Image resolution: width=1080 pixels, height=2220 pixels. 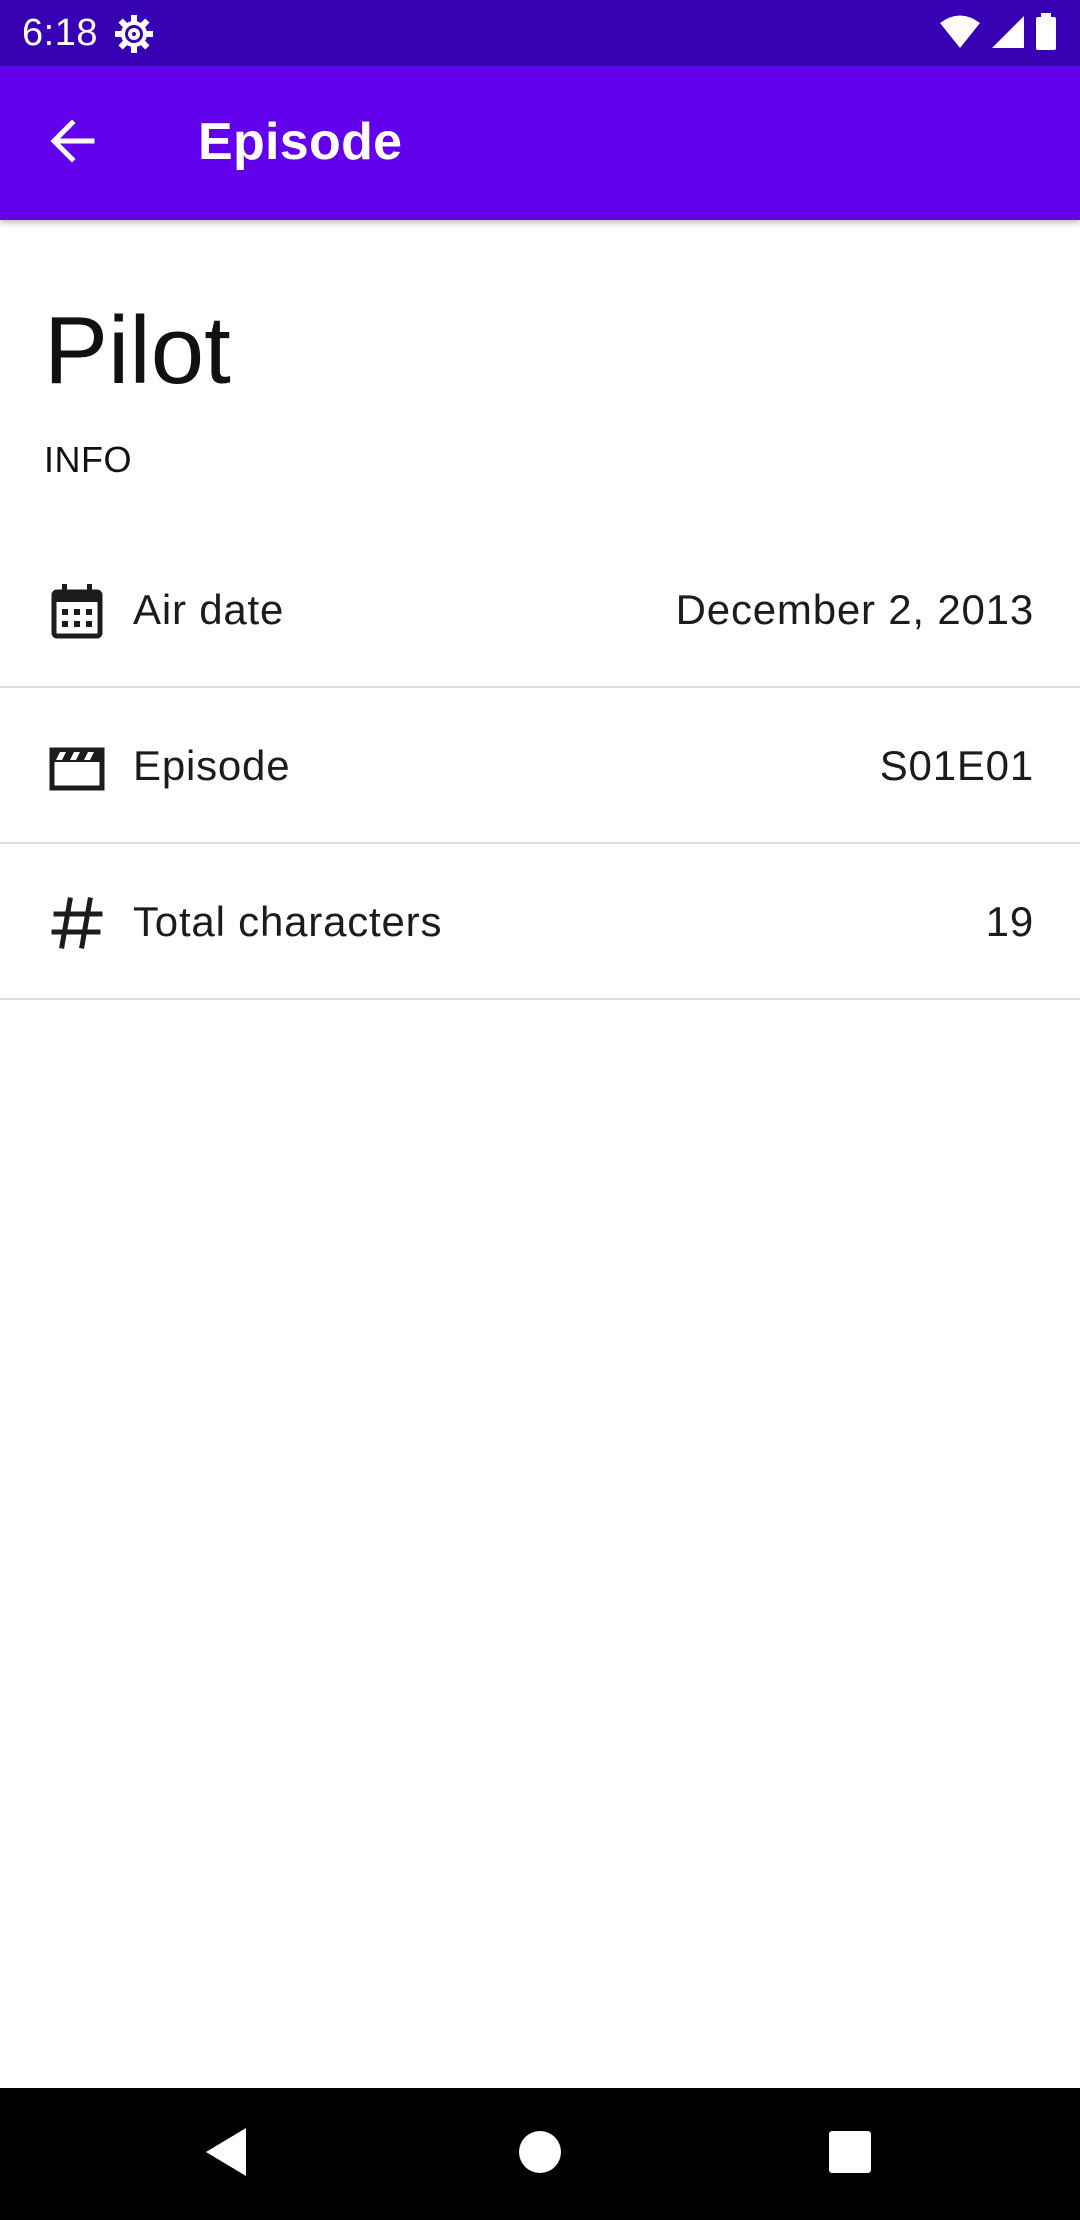 What do you see at coordinates (288, 921) in the screenshot?
I see `info-row-label: Total characters` at bounding box center [288, 921].